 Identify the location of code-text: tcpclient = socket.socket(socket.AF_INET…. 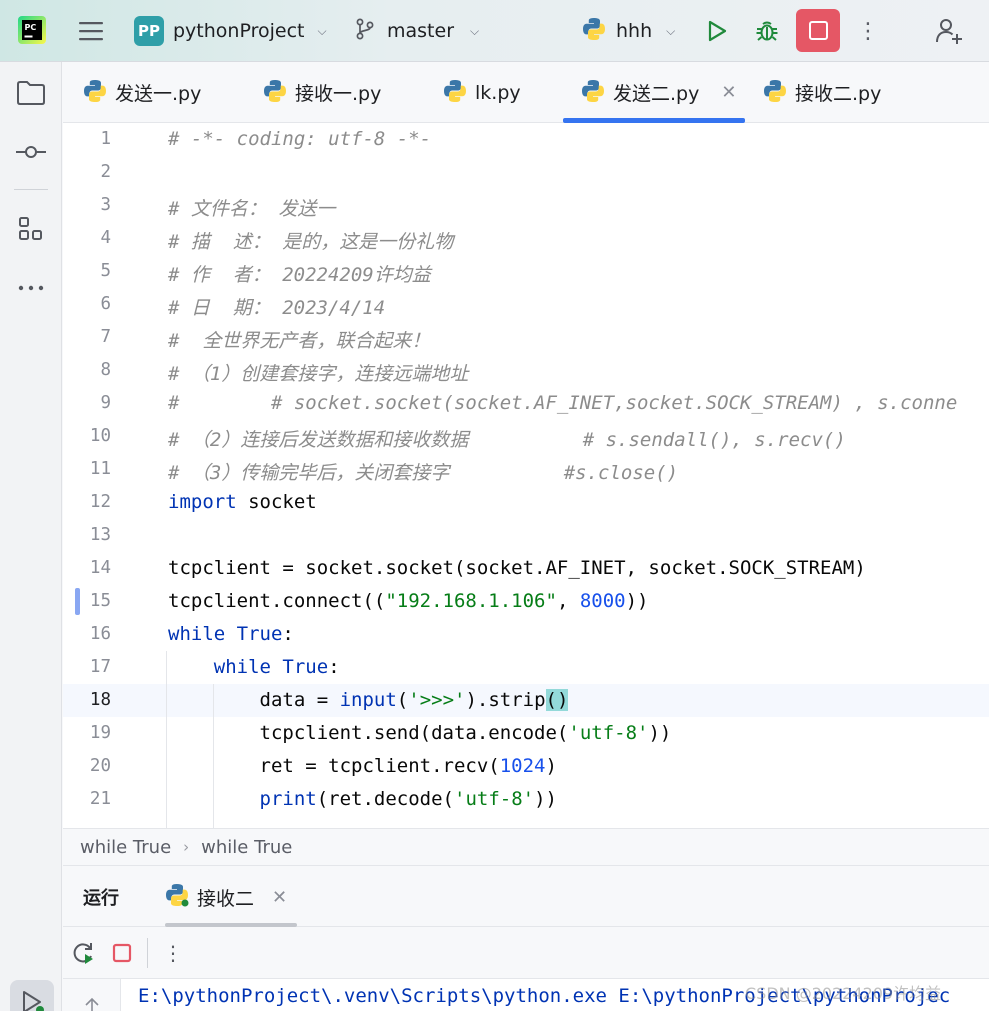
(517, 568).